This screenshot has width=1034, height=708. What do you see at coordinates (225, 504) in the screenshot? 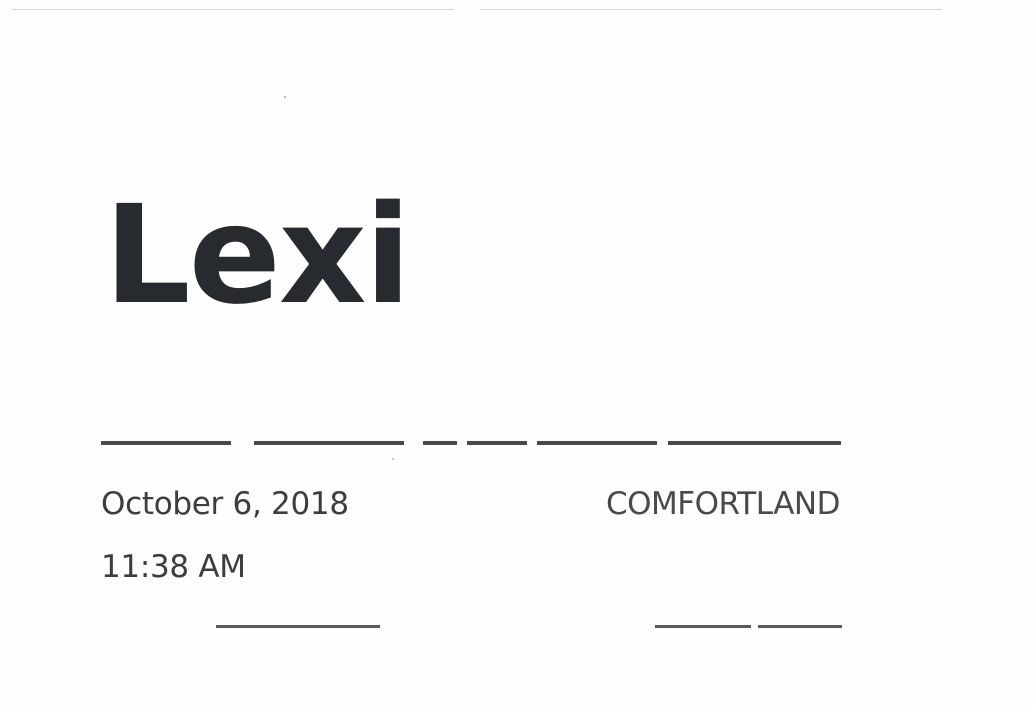
I see `date-text: October 6, 2018` at bounding box center [225, 504].